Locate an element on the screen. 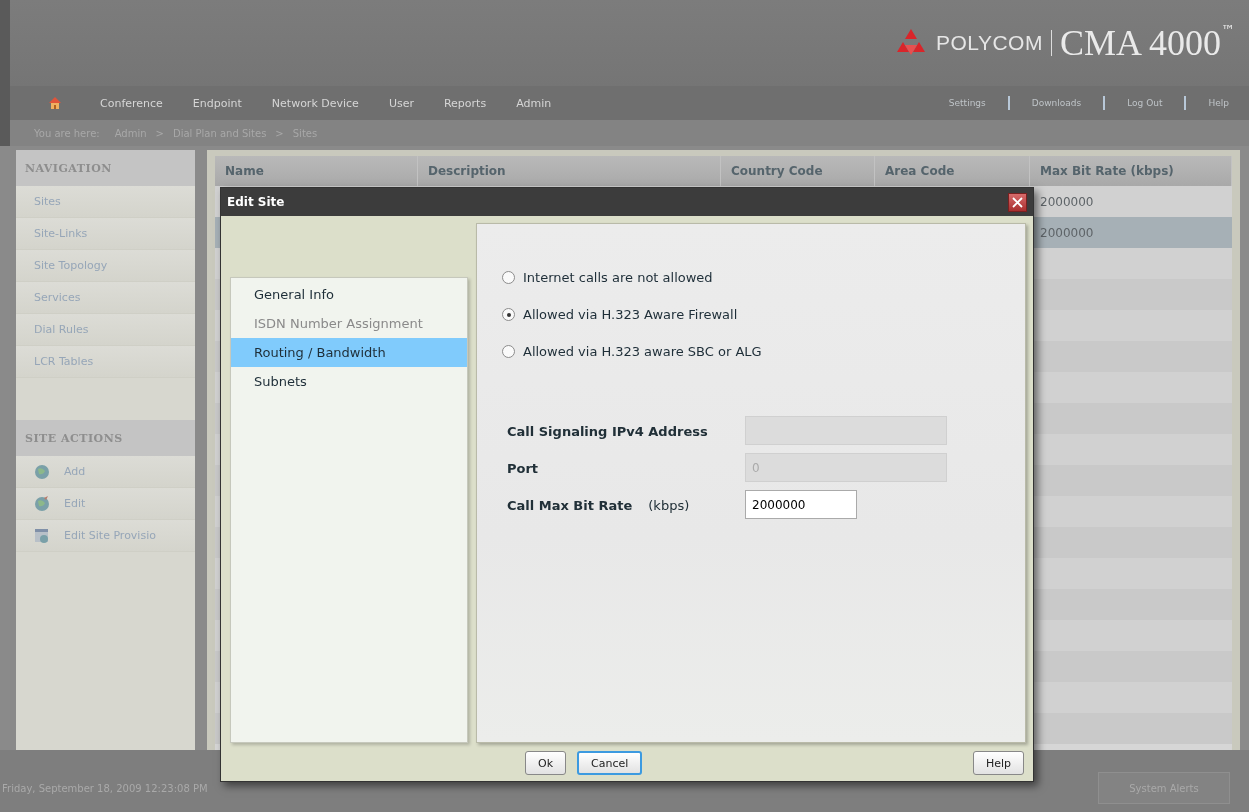  radio-label: Allowed via H.323 aware SBC or ALG is located at coordinates (642, 351).